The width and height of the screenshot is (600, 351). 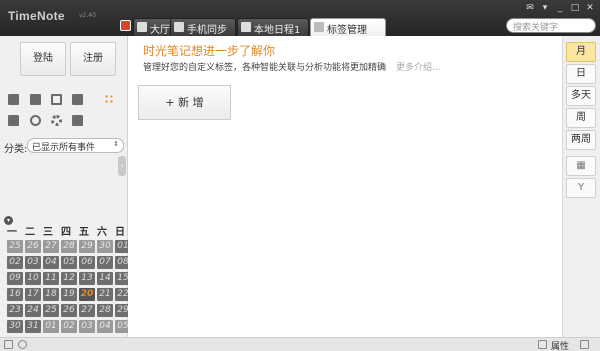 I want to click on sprout-icon: Y, so click(x=581, y=188).